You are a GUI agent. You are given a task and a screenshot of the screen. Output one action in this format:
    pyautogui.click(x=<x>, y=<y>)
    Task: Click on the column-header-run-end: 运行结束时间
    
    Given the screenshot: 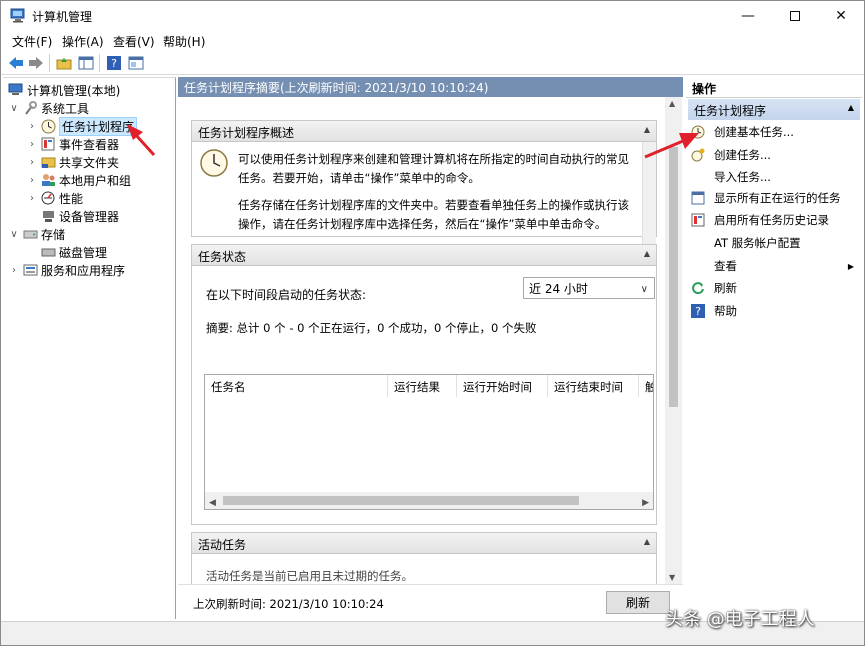 What is the action you would take?
    pyautogui.click(x=593, y=386)
    